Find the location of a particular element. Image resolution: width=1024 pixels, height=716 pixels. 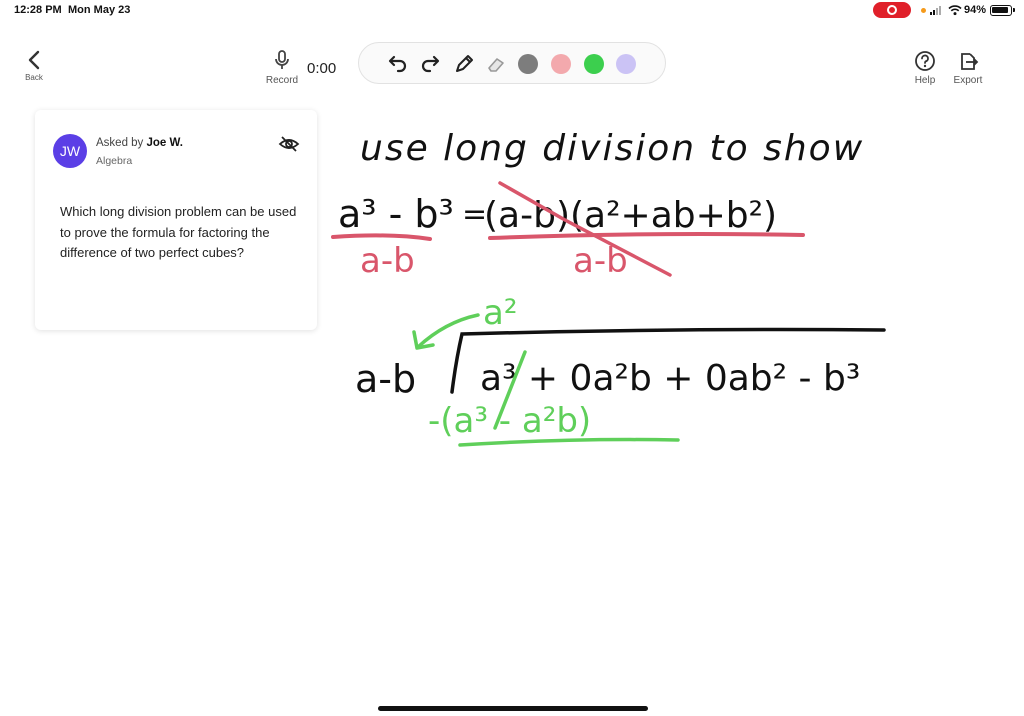

avatar: JW is located at coordinates (70, 151).